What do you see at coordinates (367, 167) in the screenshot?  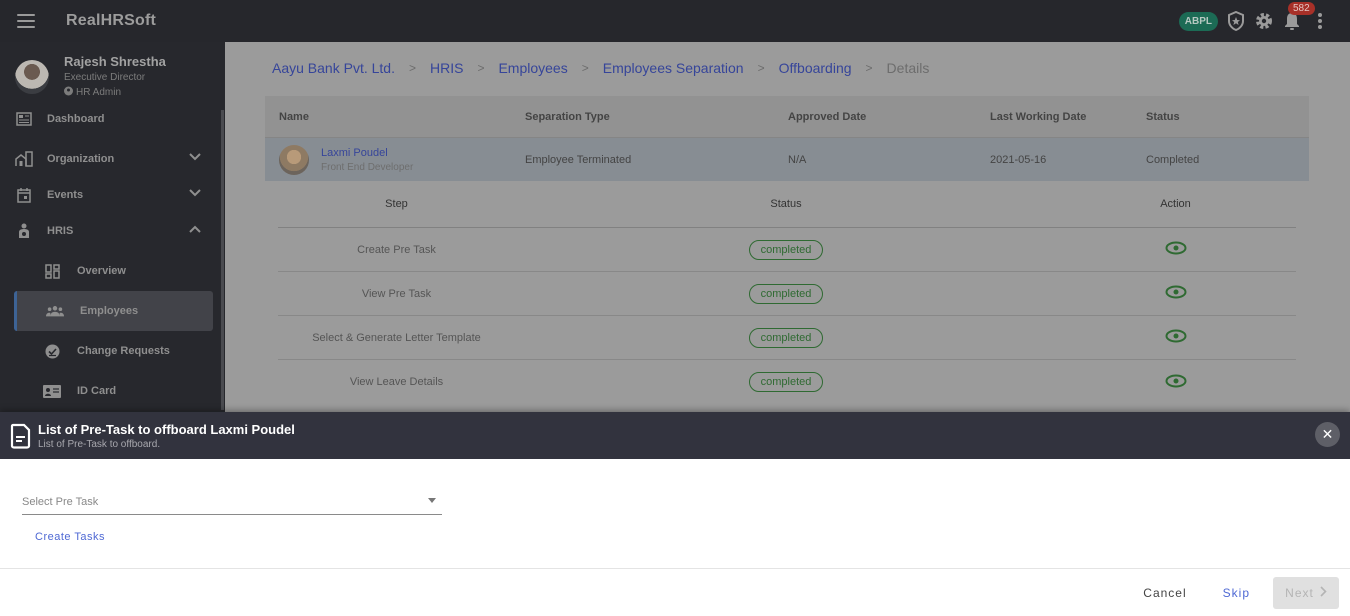 I see `employee-designation: Front End Developer` at bounding box center [367, 167].